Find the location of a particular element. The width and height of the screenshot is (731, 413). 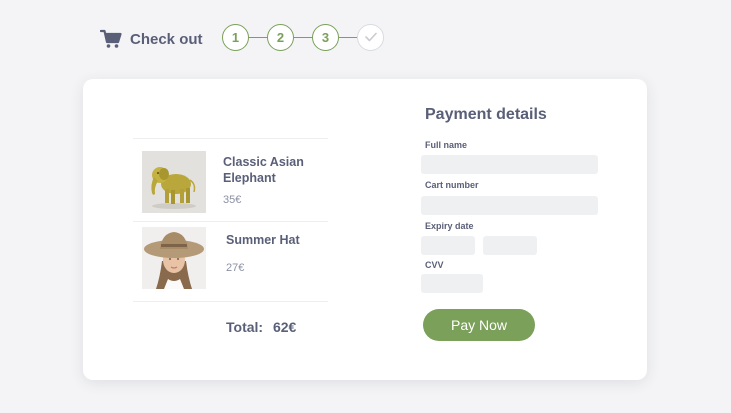

step-complete is located at coordinates (370, 37).